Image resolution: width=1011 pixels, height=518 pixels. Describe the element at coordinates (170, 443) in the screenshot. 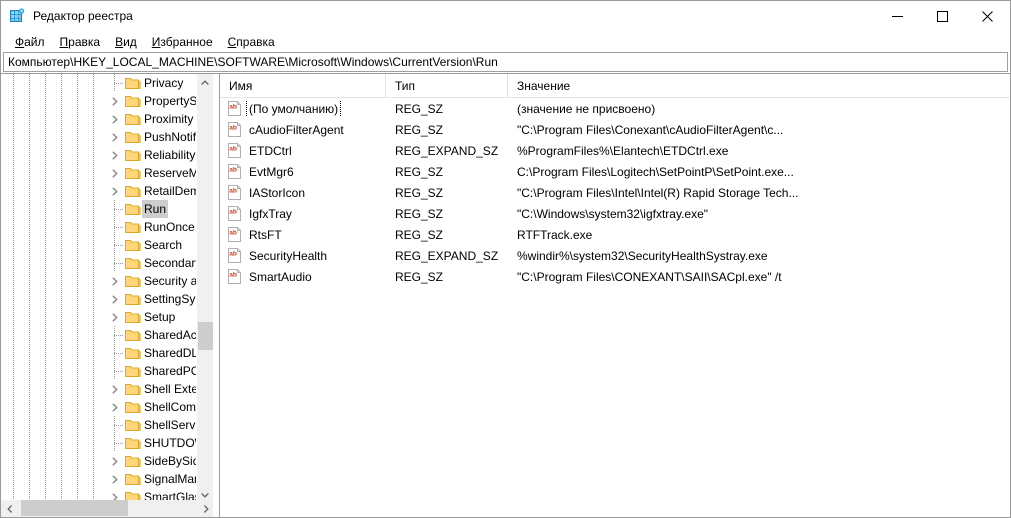

I see `tree-item-label: SHUTDOWN` at that location.